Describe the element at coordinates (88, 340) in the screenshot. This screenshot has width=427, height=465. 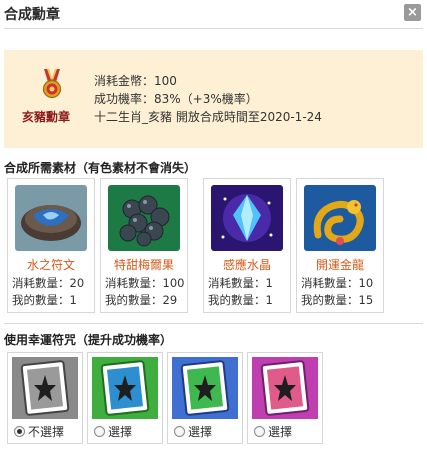
I see `charms-section-title: 使用幸運符咒（提升成功機率）` at that location.